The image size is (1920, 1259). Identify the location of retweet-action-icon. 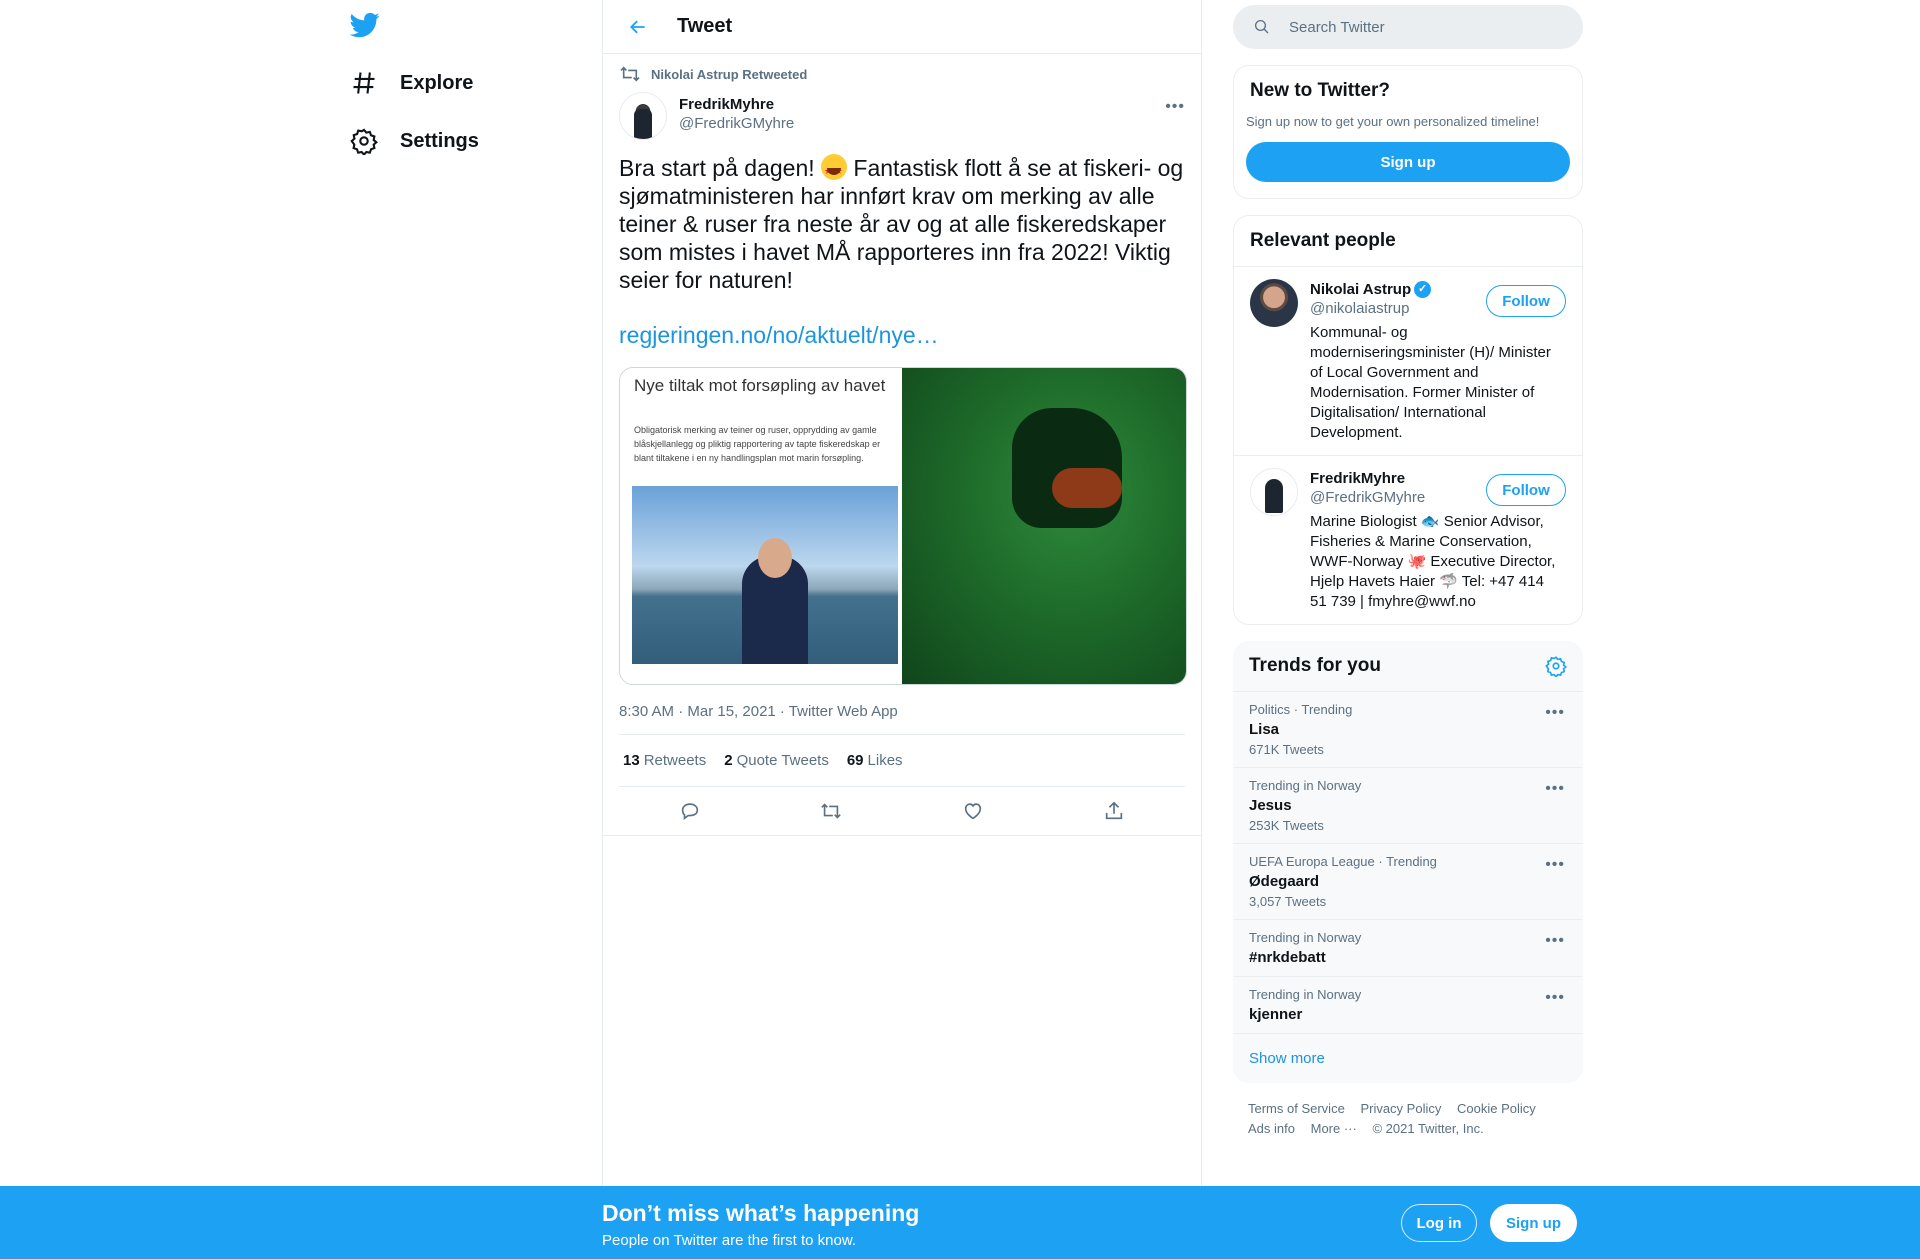
(831, 811).